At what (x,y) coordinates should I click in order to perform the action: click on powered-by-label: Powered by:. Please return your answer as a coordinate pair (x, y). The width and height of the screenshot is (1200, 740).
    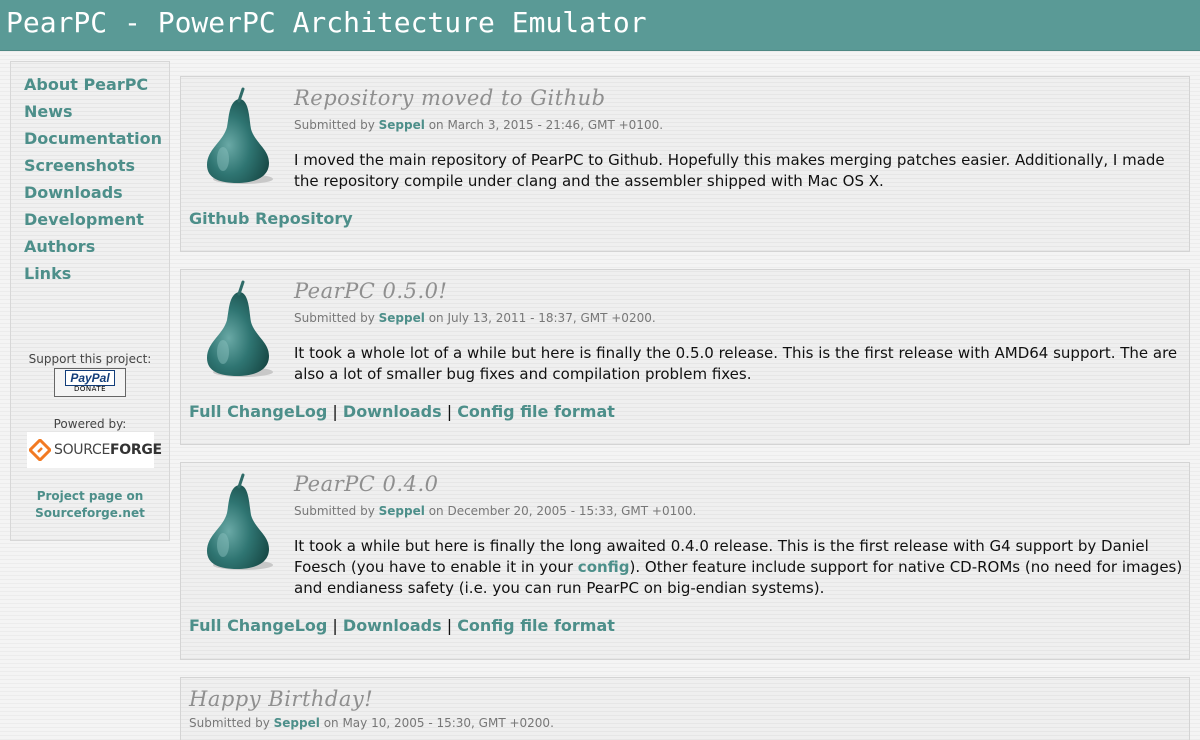
    Looking at the image, I should click on (90, 424).